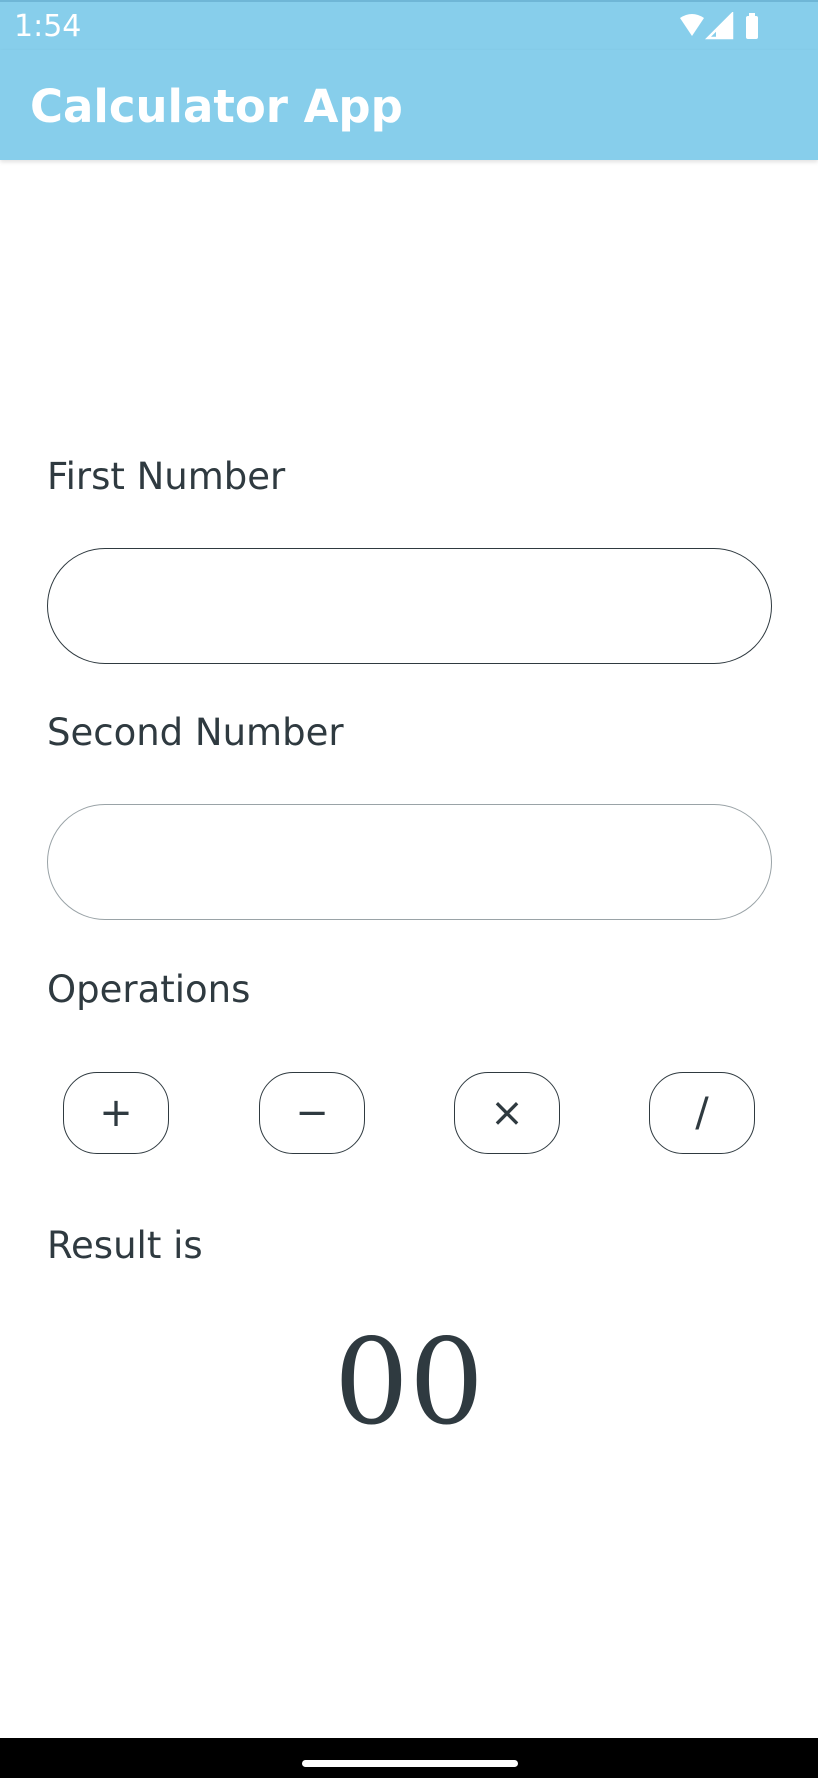 This screenshot has height=1778, width=818. I want to click on app-title: Calculator App, so click(216, 106).